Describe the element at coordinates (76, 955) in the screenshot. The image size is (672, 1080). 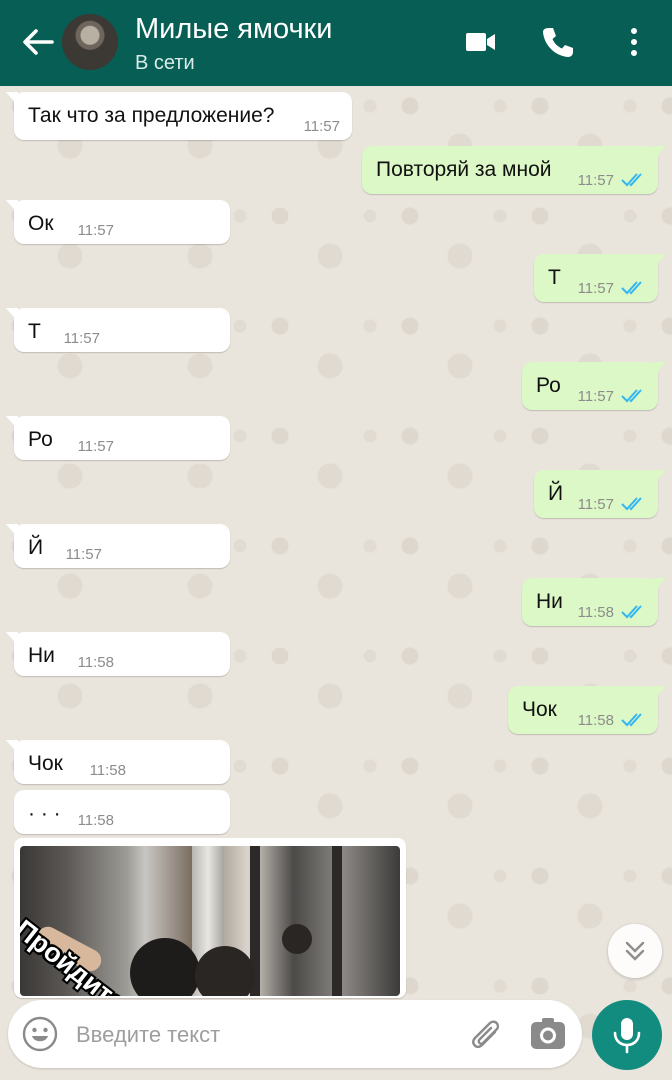
I see `image-caption: Пройдите` at that location.